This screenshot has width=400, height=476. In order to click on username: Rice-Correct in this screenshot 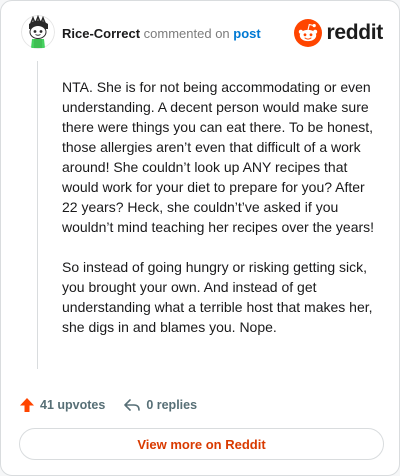, I will do `click(101, 33)`.